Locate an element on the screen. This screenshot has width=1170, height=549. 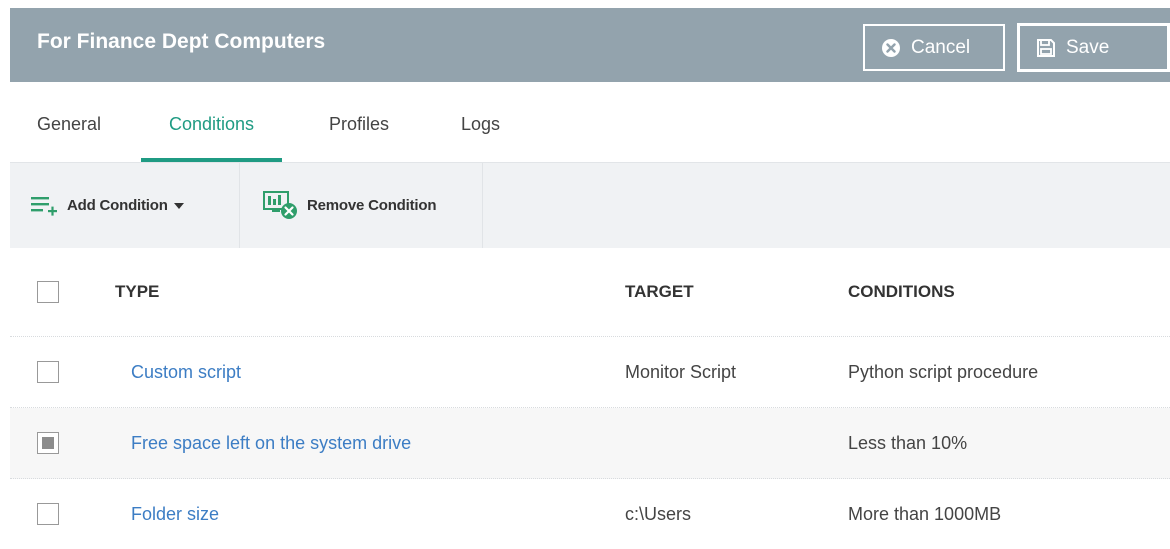
remove-condition-button: Remove Condition is located at coordinates (350, 205).